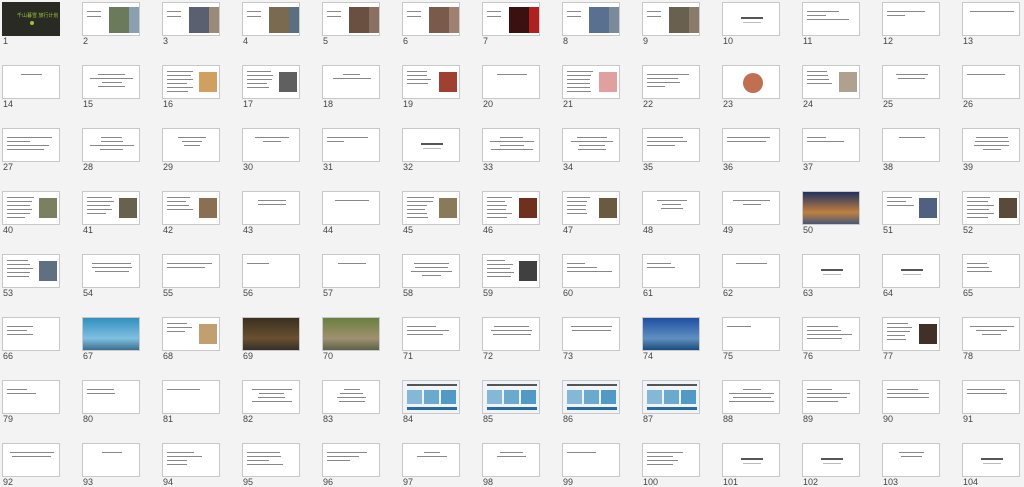 This screenshot has width=1024, height=487. Describe the element at coordinates (352, 402) in the screenshot. I see `slide-thumbnail: 83` at that location.